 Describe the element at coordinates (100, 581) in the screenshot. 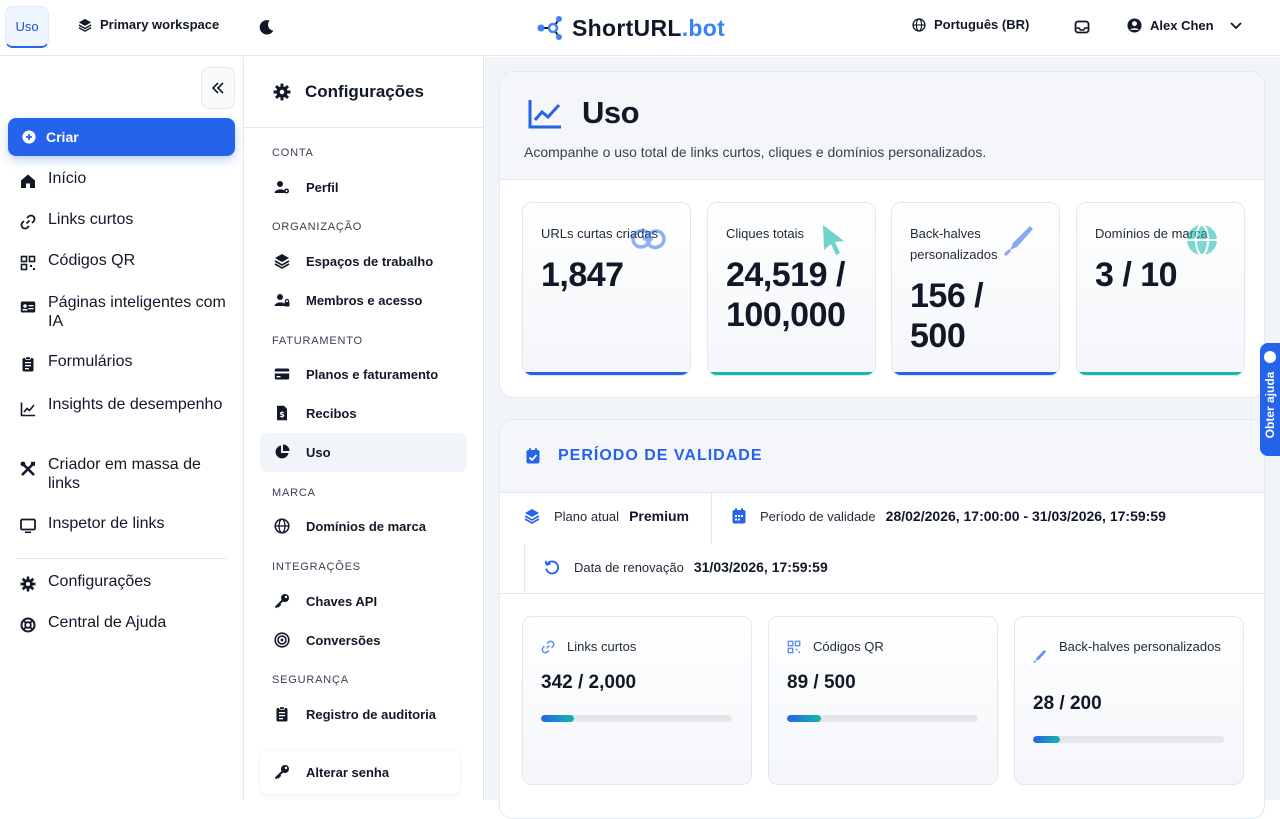

I see `sidebar-item-label: Configurações` at that location.